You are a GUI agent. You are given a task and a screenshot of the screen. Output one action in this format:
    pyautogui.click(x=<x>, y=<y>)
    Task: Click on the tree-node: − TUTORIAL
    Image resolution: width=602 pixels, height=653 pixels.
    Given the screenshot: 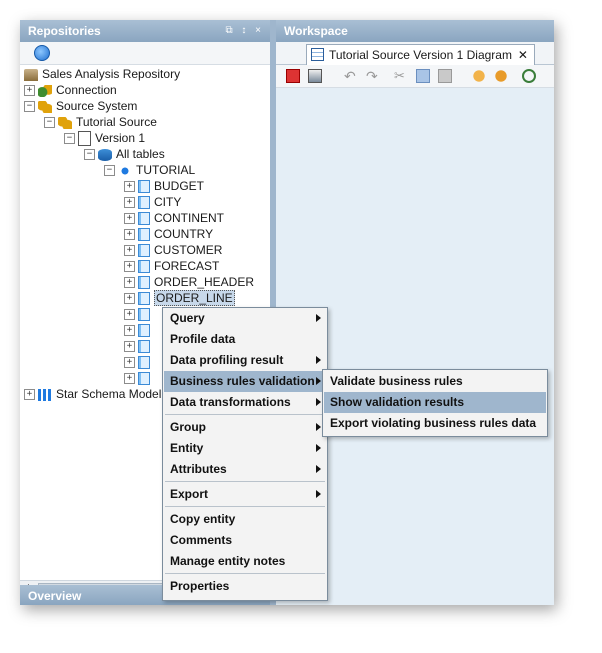 What is the action you would take?
    pyautogui.click(x=149, y=170)
    